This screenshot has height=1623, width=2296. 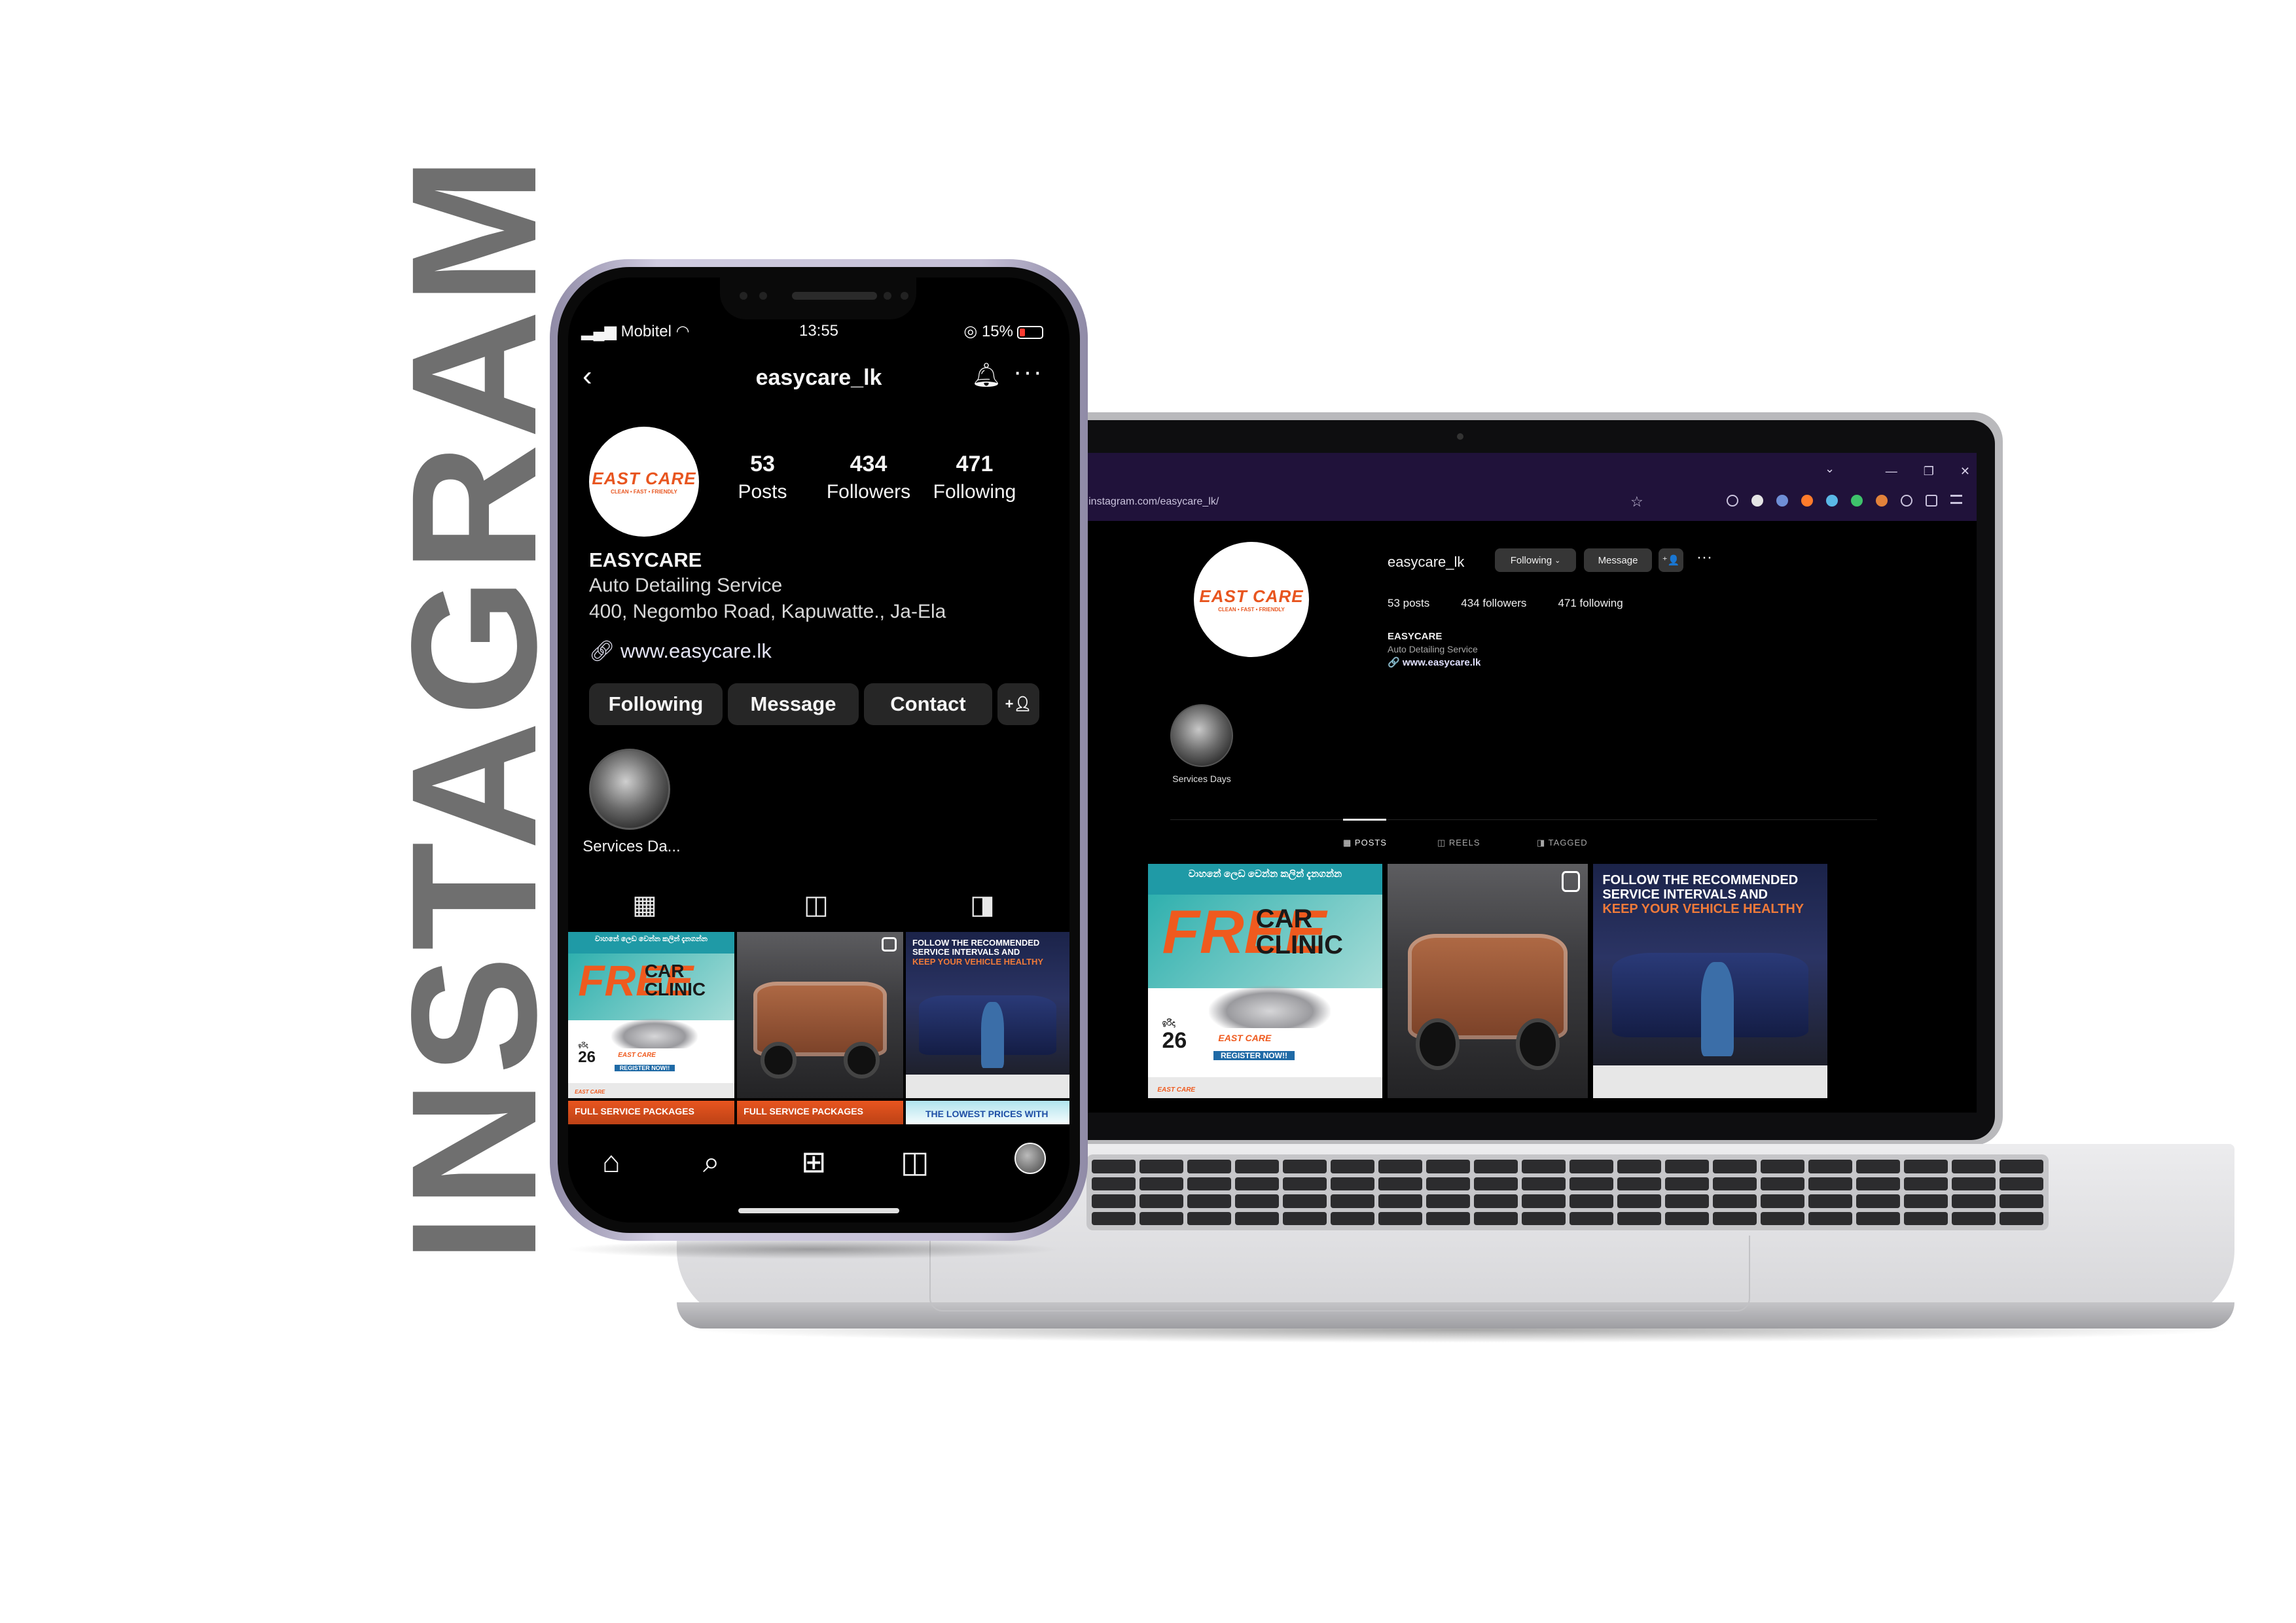 I want to click on post-lowest-prices: THE LOWEST PRICES WITH, so click(x=987, y=1114).